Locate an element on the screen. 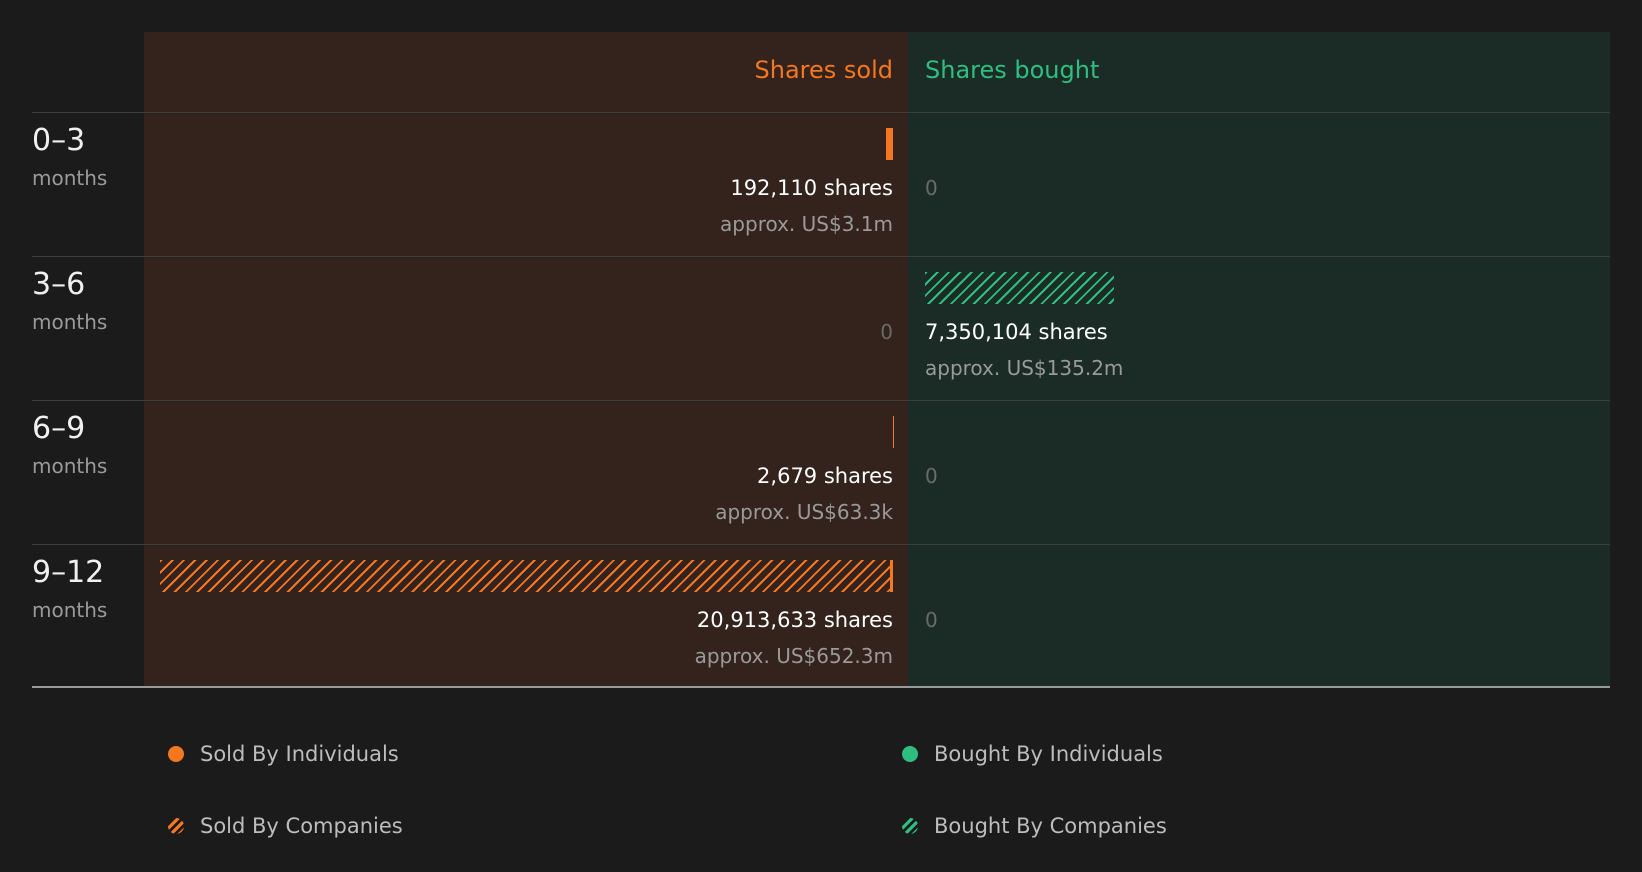 The width and height of the screenshot is (1642, 872). bought-zero-9-12: 0 is located at coordinates (931, 620).